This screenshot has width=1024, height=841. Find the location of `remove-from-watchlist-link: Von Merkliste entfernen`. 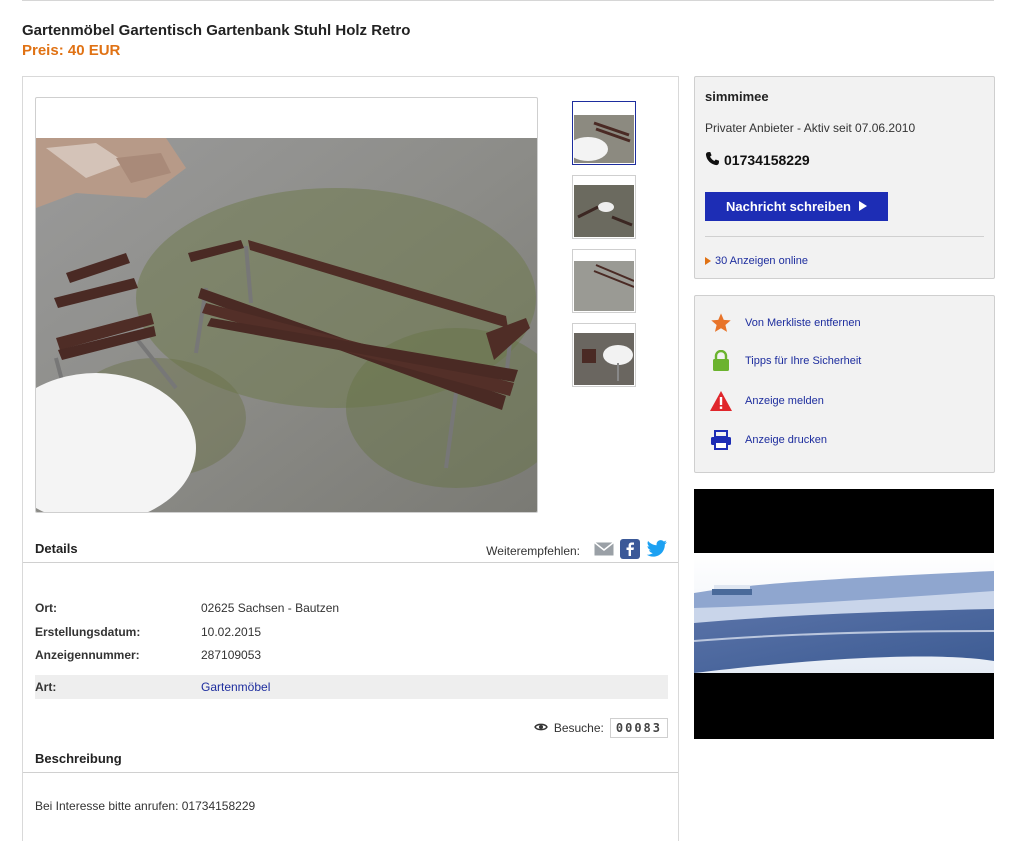

remove-from-watchlist-link: Von Merkliste entfernen is located at coordinates (785, 323).